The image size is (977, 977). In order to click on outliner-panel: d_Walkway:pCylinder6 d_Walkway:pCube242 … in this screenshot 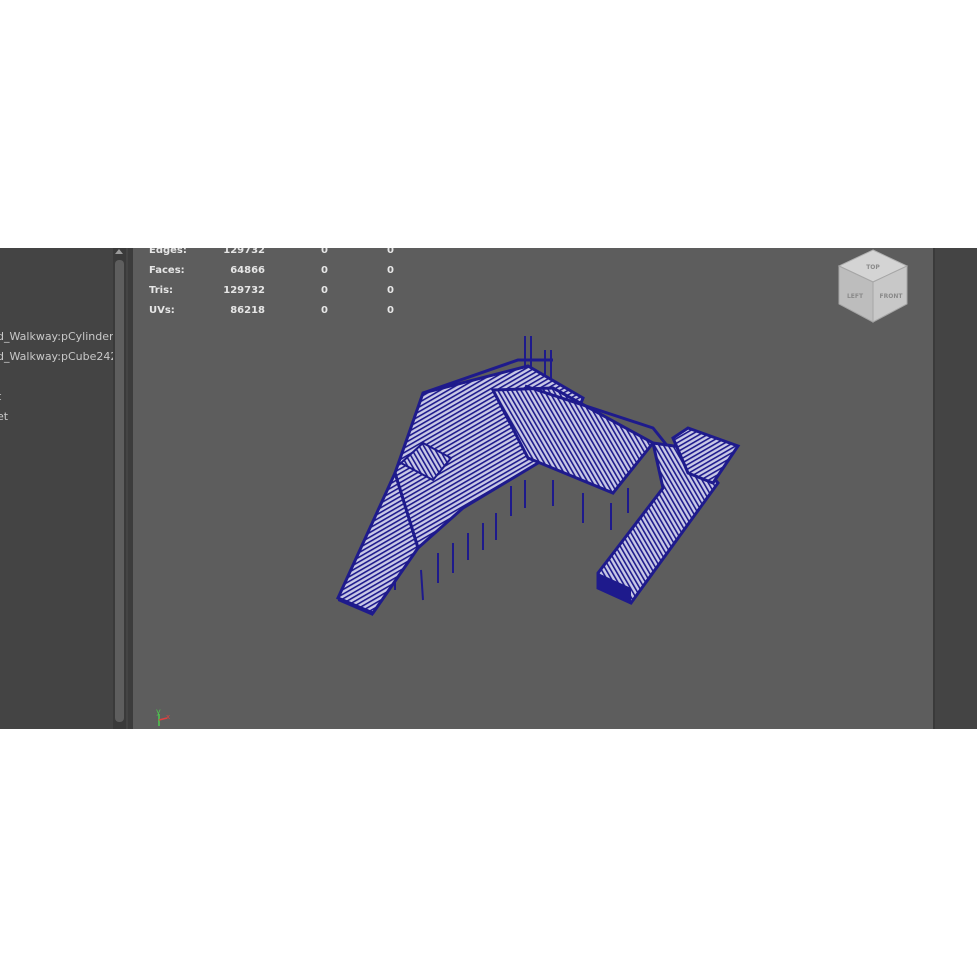, I will do `click(64, 488)`.